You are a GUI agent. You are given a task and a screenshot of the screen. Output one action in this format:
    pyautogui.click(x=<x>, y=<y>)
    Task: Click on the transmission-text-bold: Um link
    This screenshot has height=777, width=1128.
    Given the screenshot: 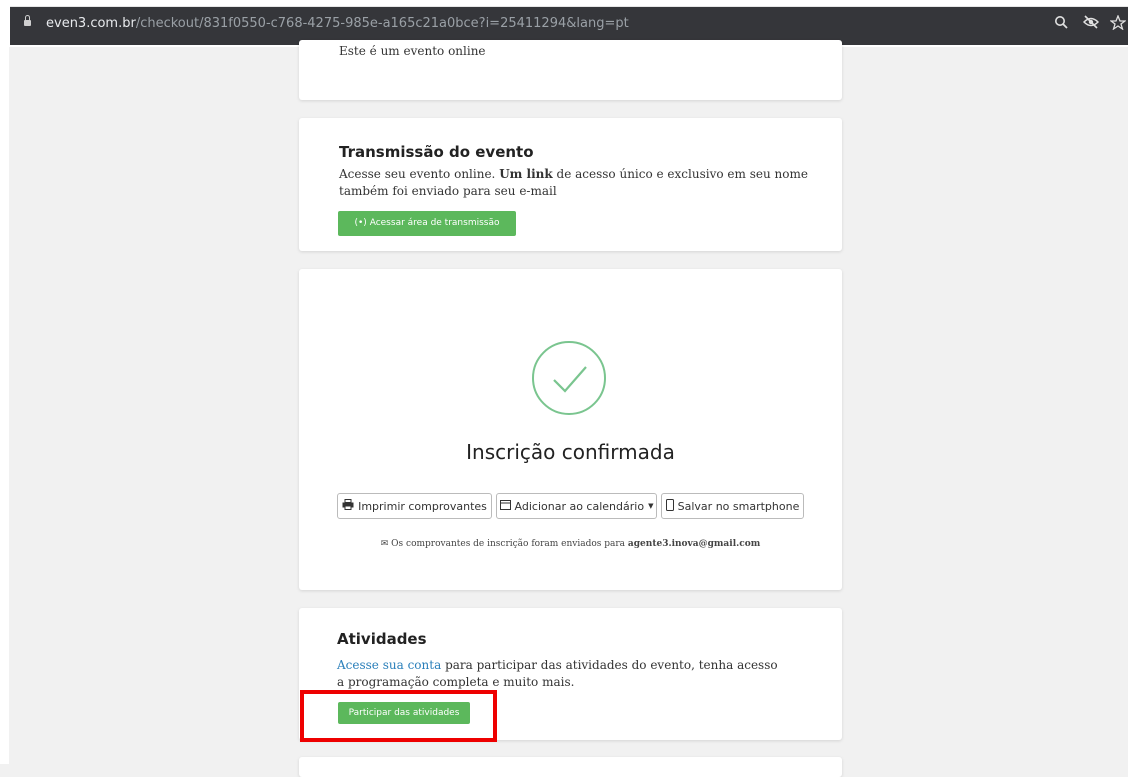 What is the action you would take?
    pyautogui.click(x=526, y=174)
    